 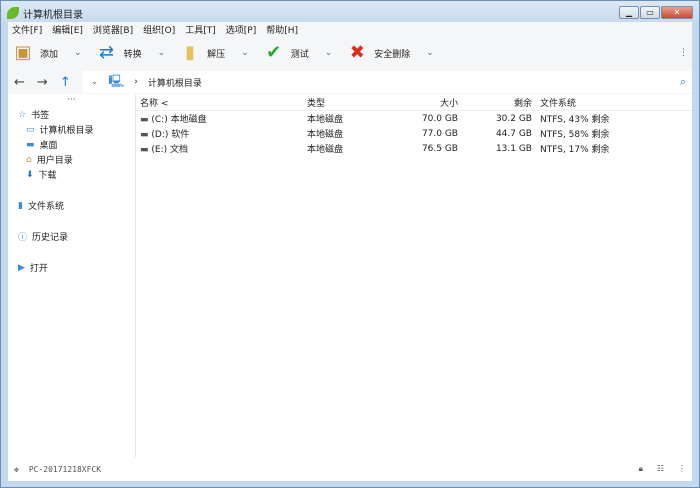 What do you see at coordinates (350, 469) in the screenshot?
I see `status-bar: ✥ PC-20171218XFCK 🔒︎ ☷ ⋮` at bounding box center [350, 469].